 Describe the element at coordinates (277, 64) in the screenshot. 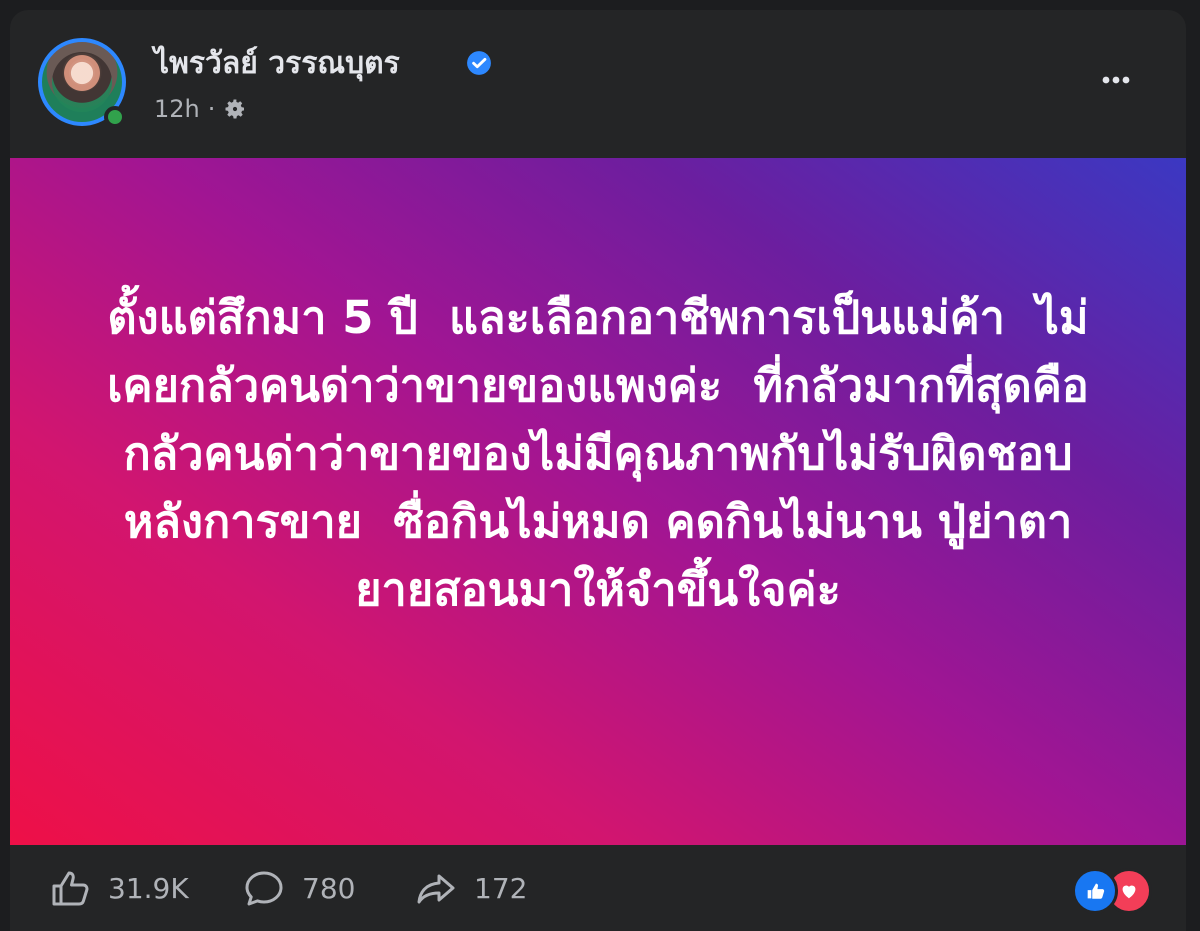

I see `author-name: ไพรวัลย์ วรรณบุตร` at that location.